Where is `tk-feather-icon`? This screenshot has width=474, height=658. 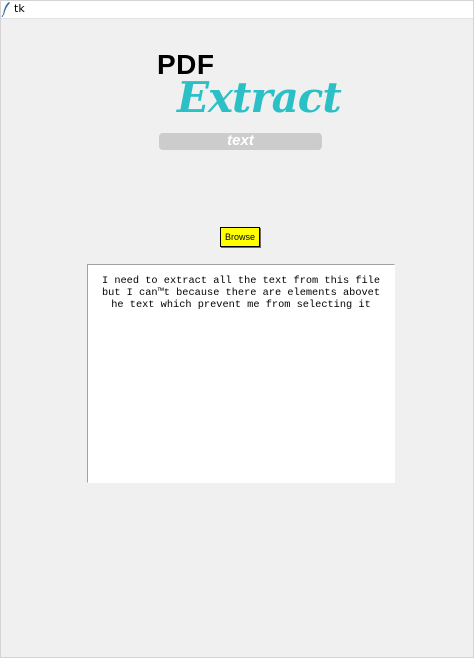 tk-feather-icon is located at coordinates (5, 9).